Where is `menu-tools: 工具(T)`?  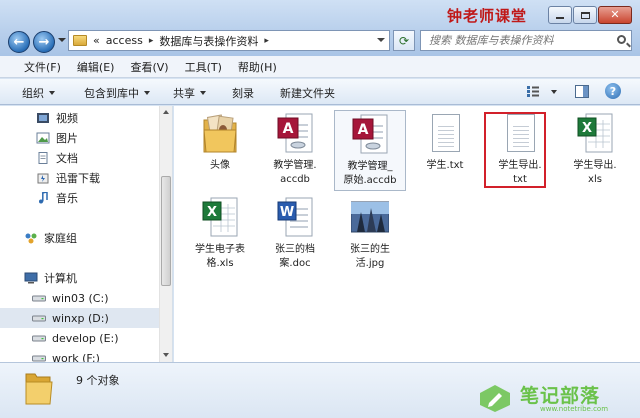
menu-tools: 工具(T) is located at coordinates (203, 67).